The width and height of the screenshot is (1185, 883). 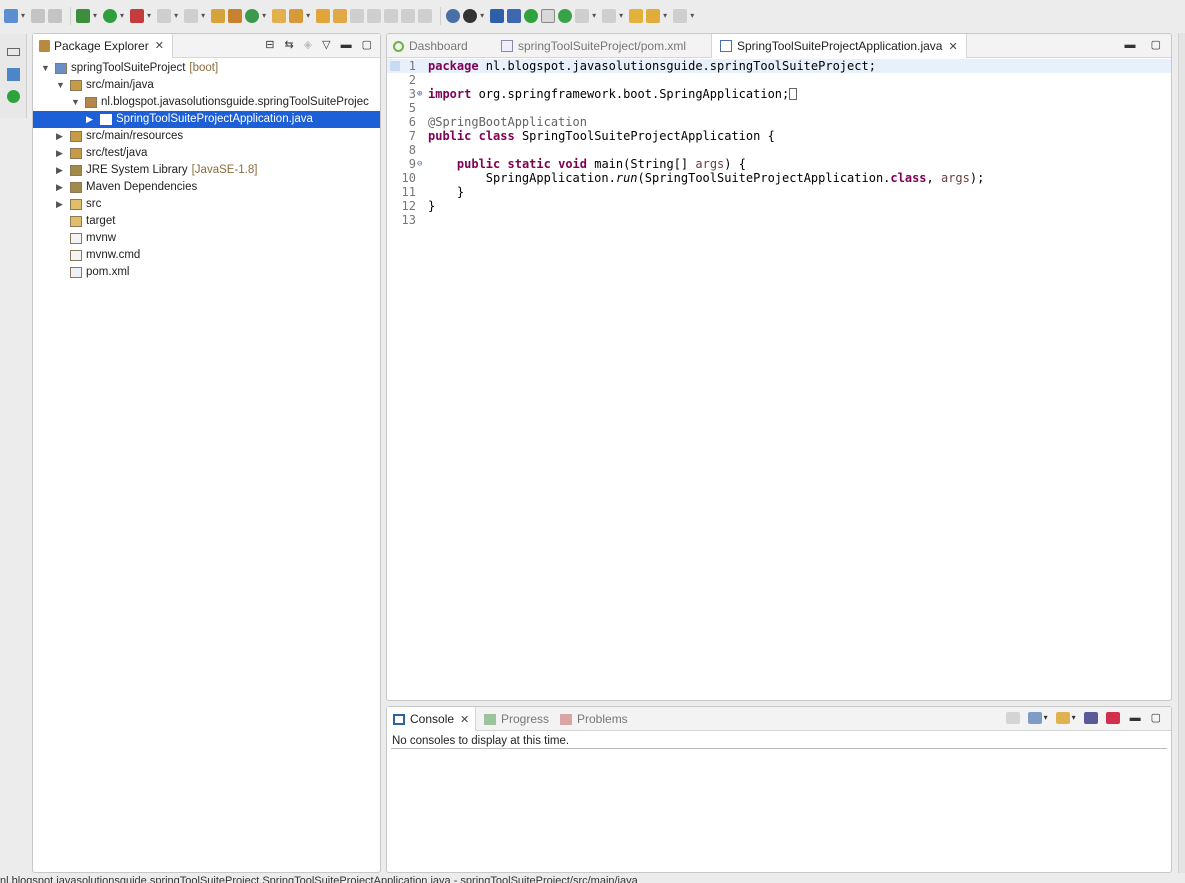 I want to click on collapse-all-icon: ⊟, so click(x=269, y=44).